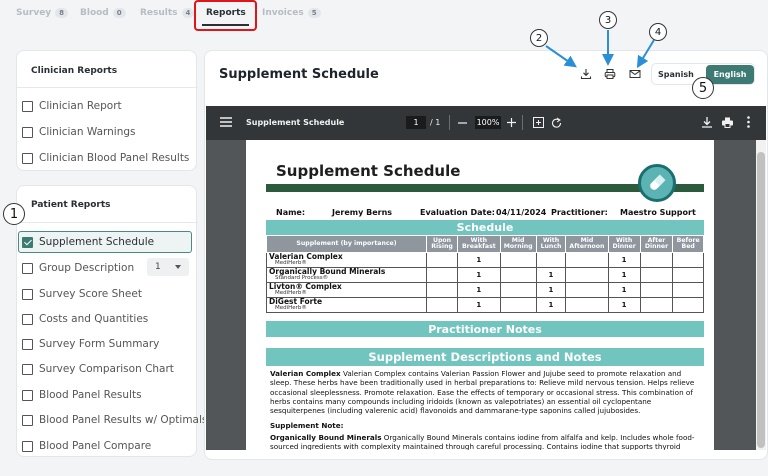 The image size is (768, 476). Describe the element at coordinates (656, 244) in the screenshot. I see `column-header: After Dinner` at that location.